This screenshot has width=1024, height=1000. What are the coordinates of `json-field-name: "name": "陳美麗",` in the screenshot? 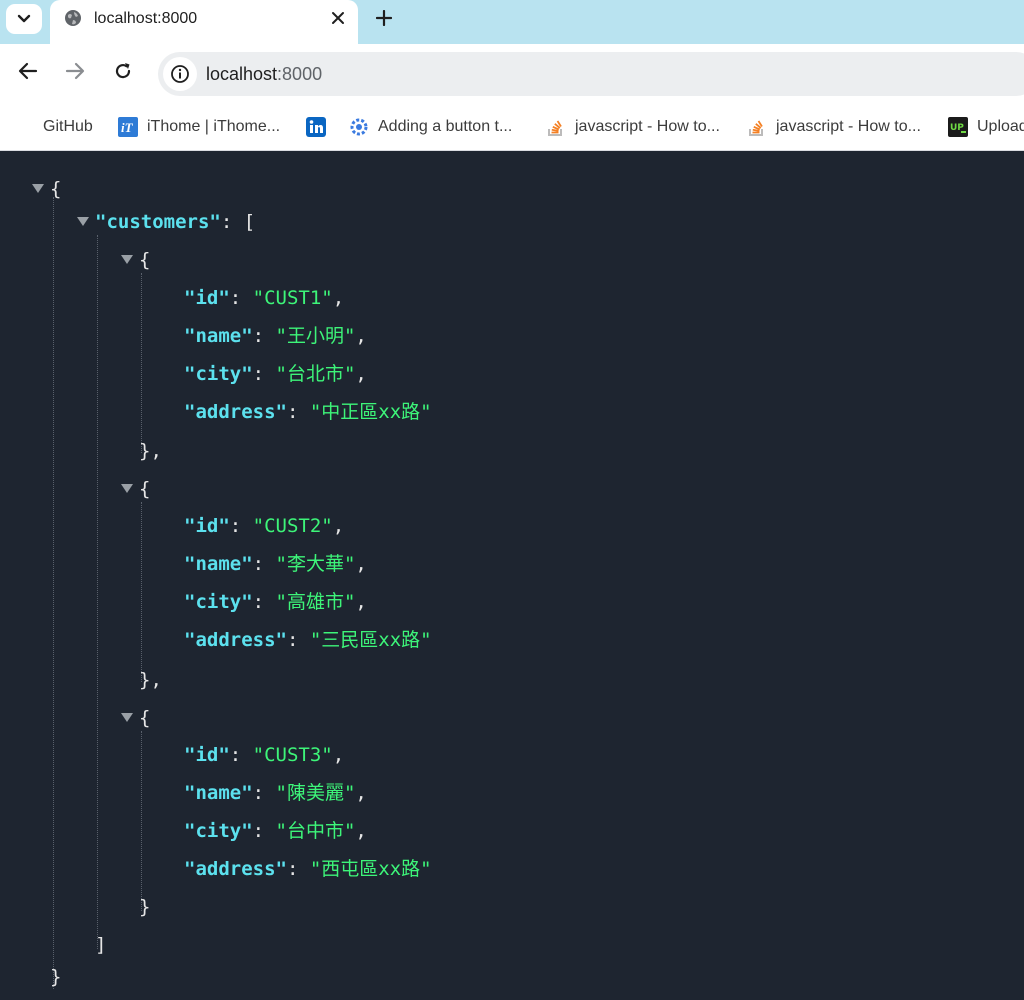 It's located at (275, 793).